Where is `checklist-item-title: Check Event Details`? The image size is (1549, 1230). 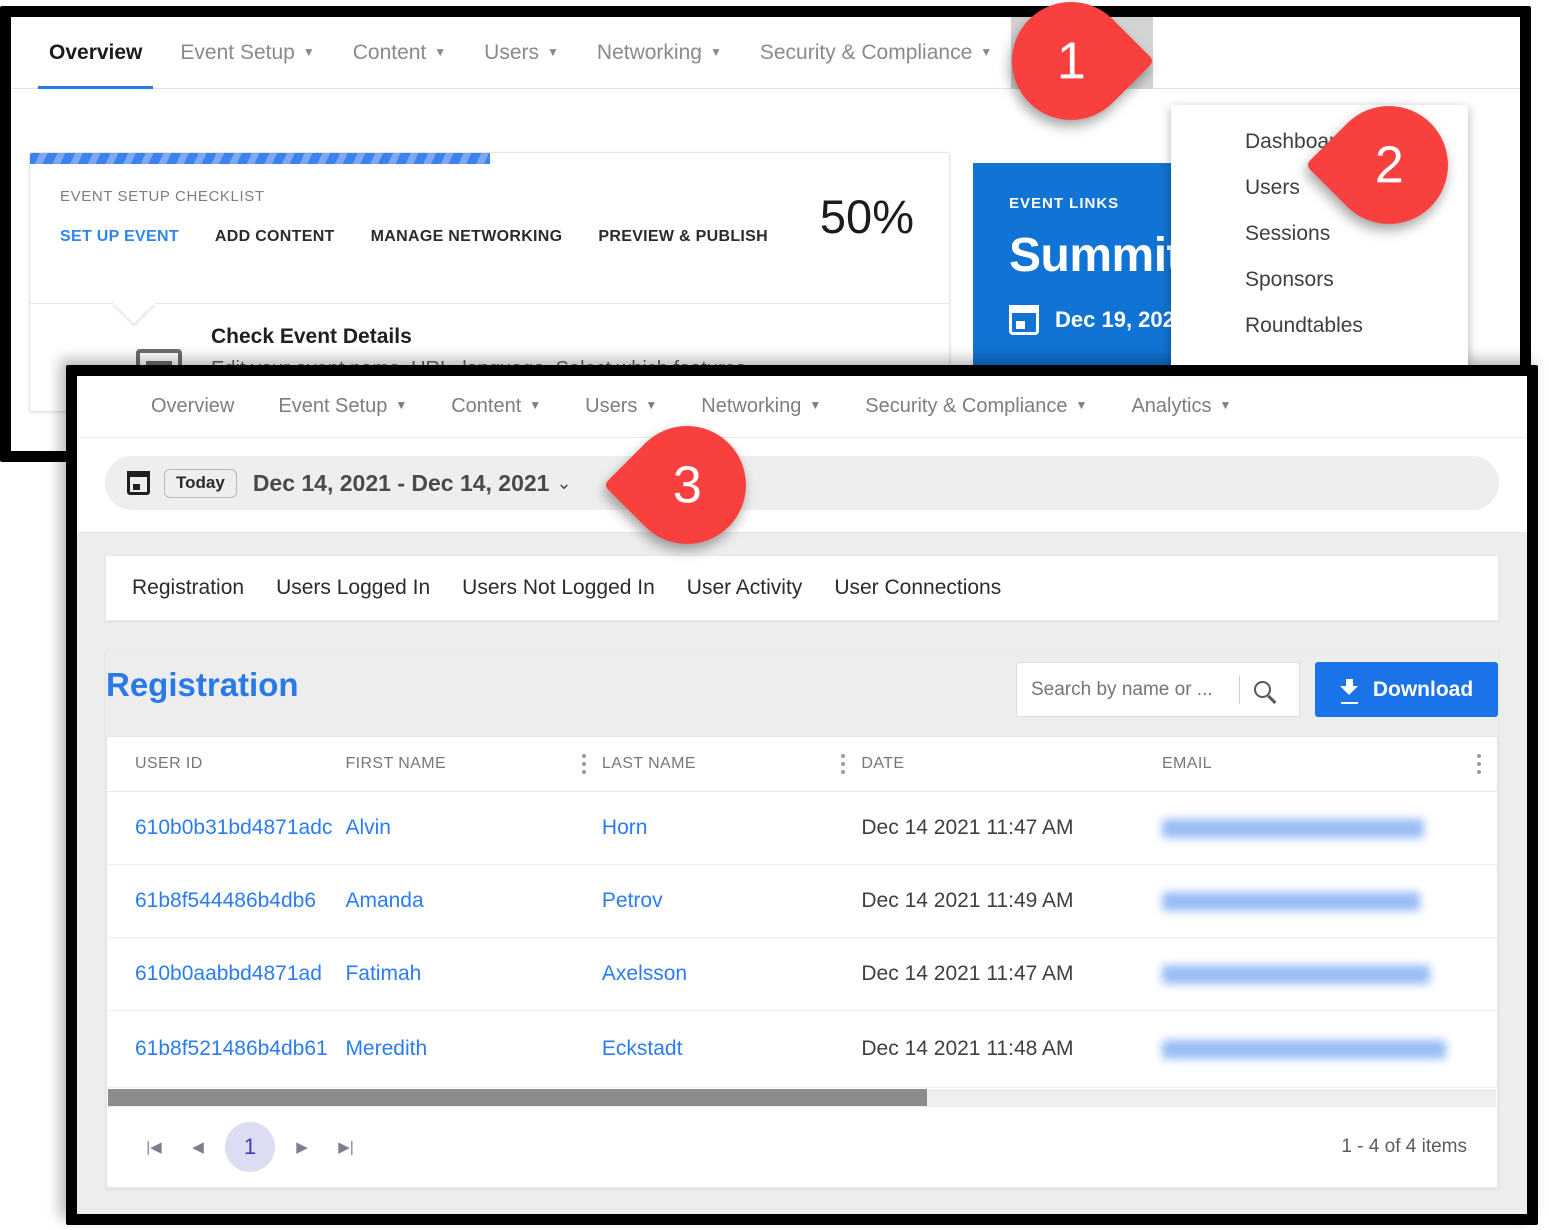 checklist-item-title: Check Event Details is located at coordinates (311, 336).